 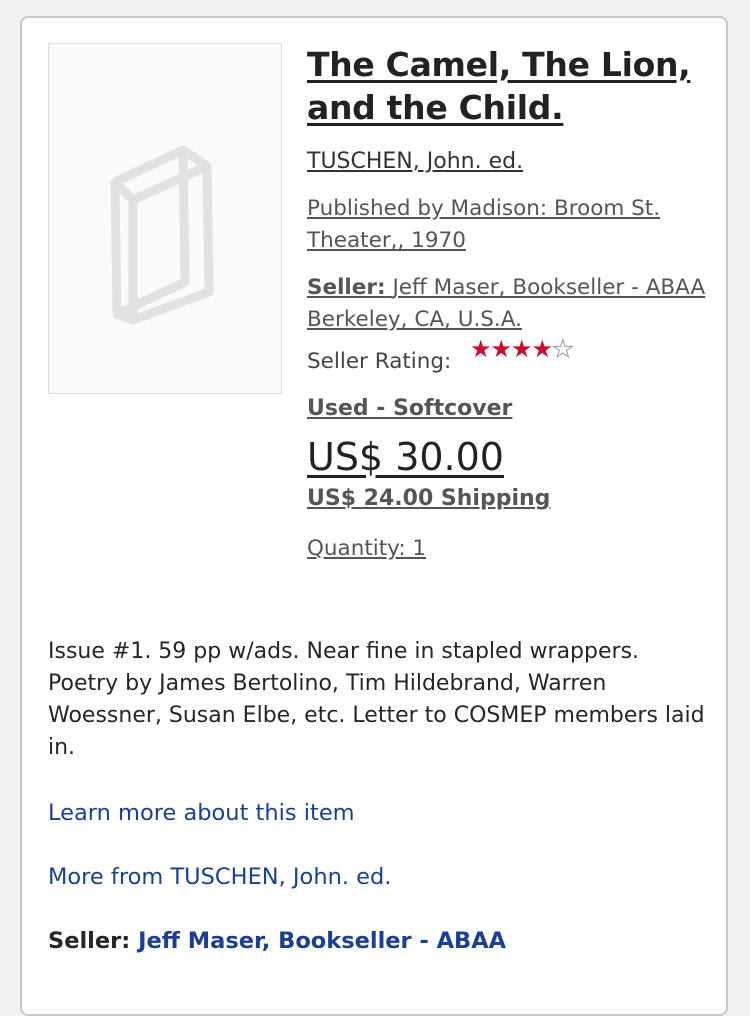 What do you see at coordinates (563, 349) in the screenshot?
I see `star-empty-icon: ★` at bounding box center [563, 349].